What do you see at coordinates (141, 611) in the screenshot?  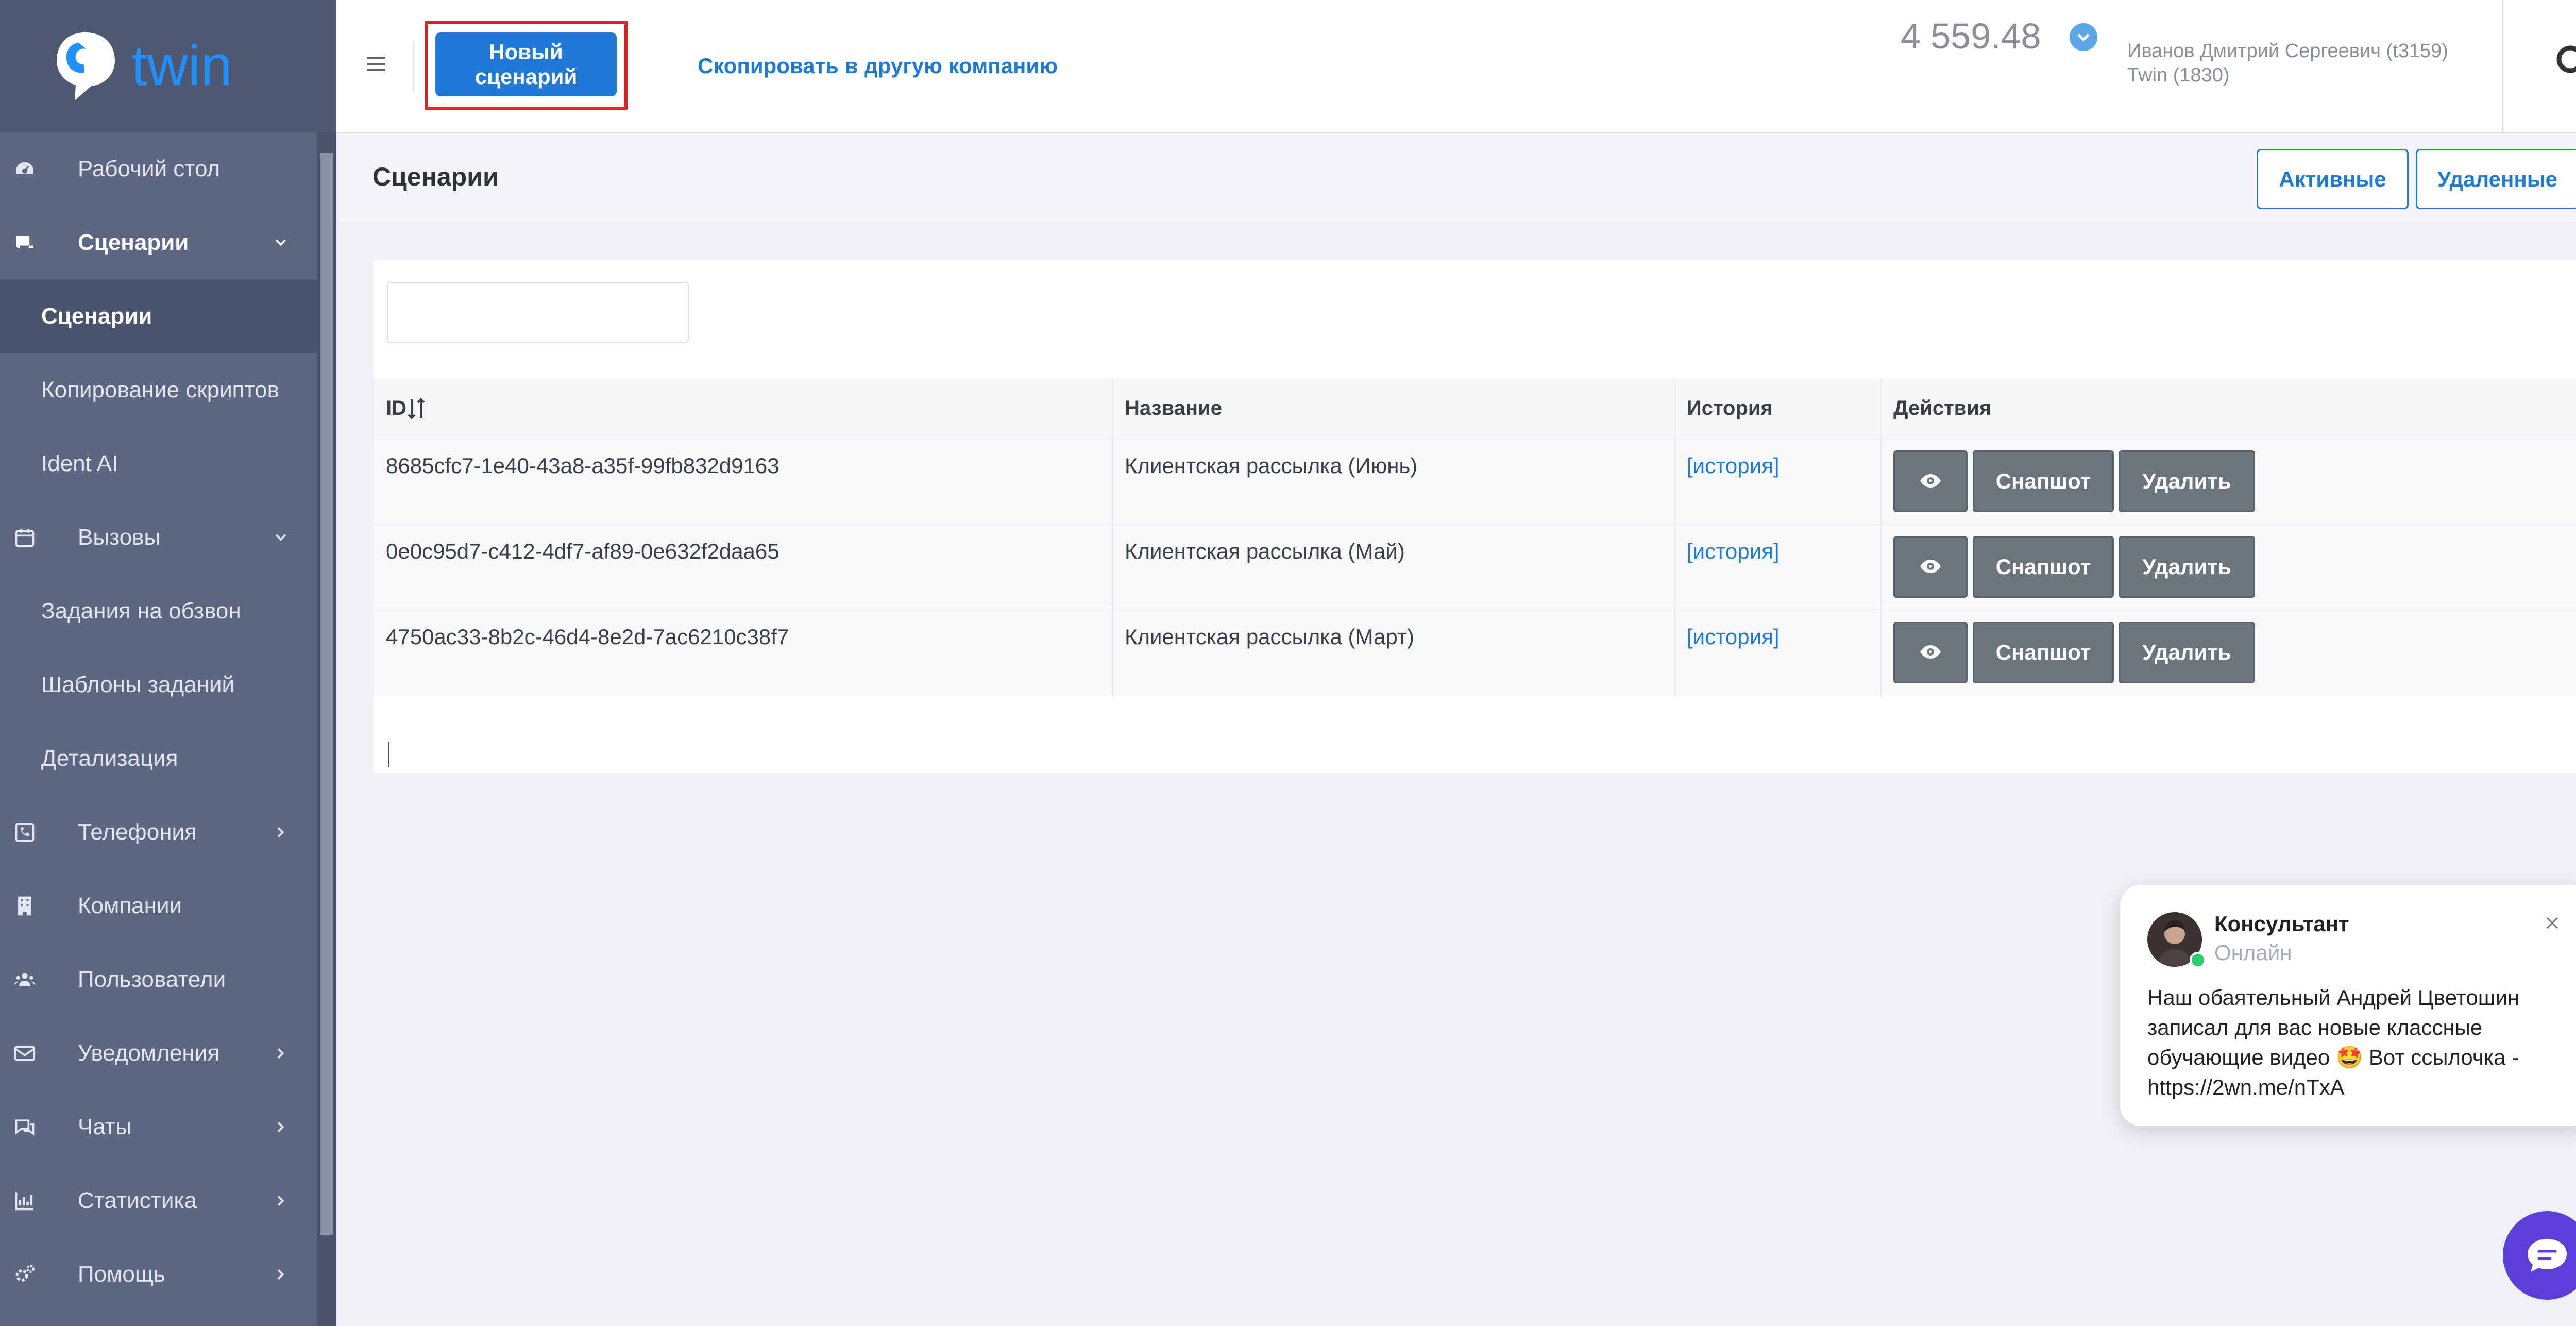 I see `sidebar-sub-label: Задания на обзвон` at bounding box center [141, 611].